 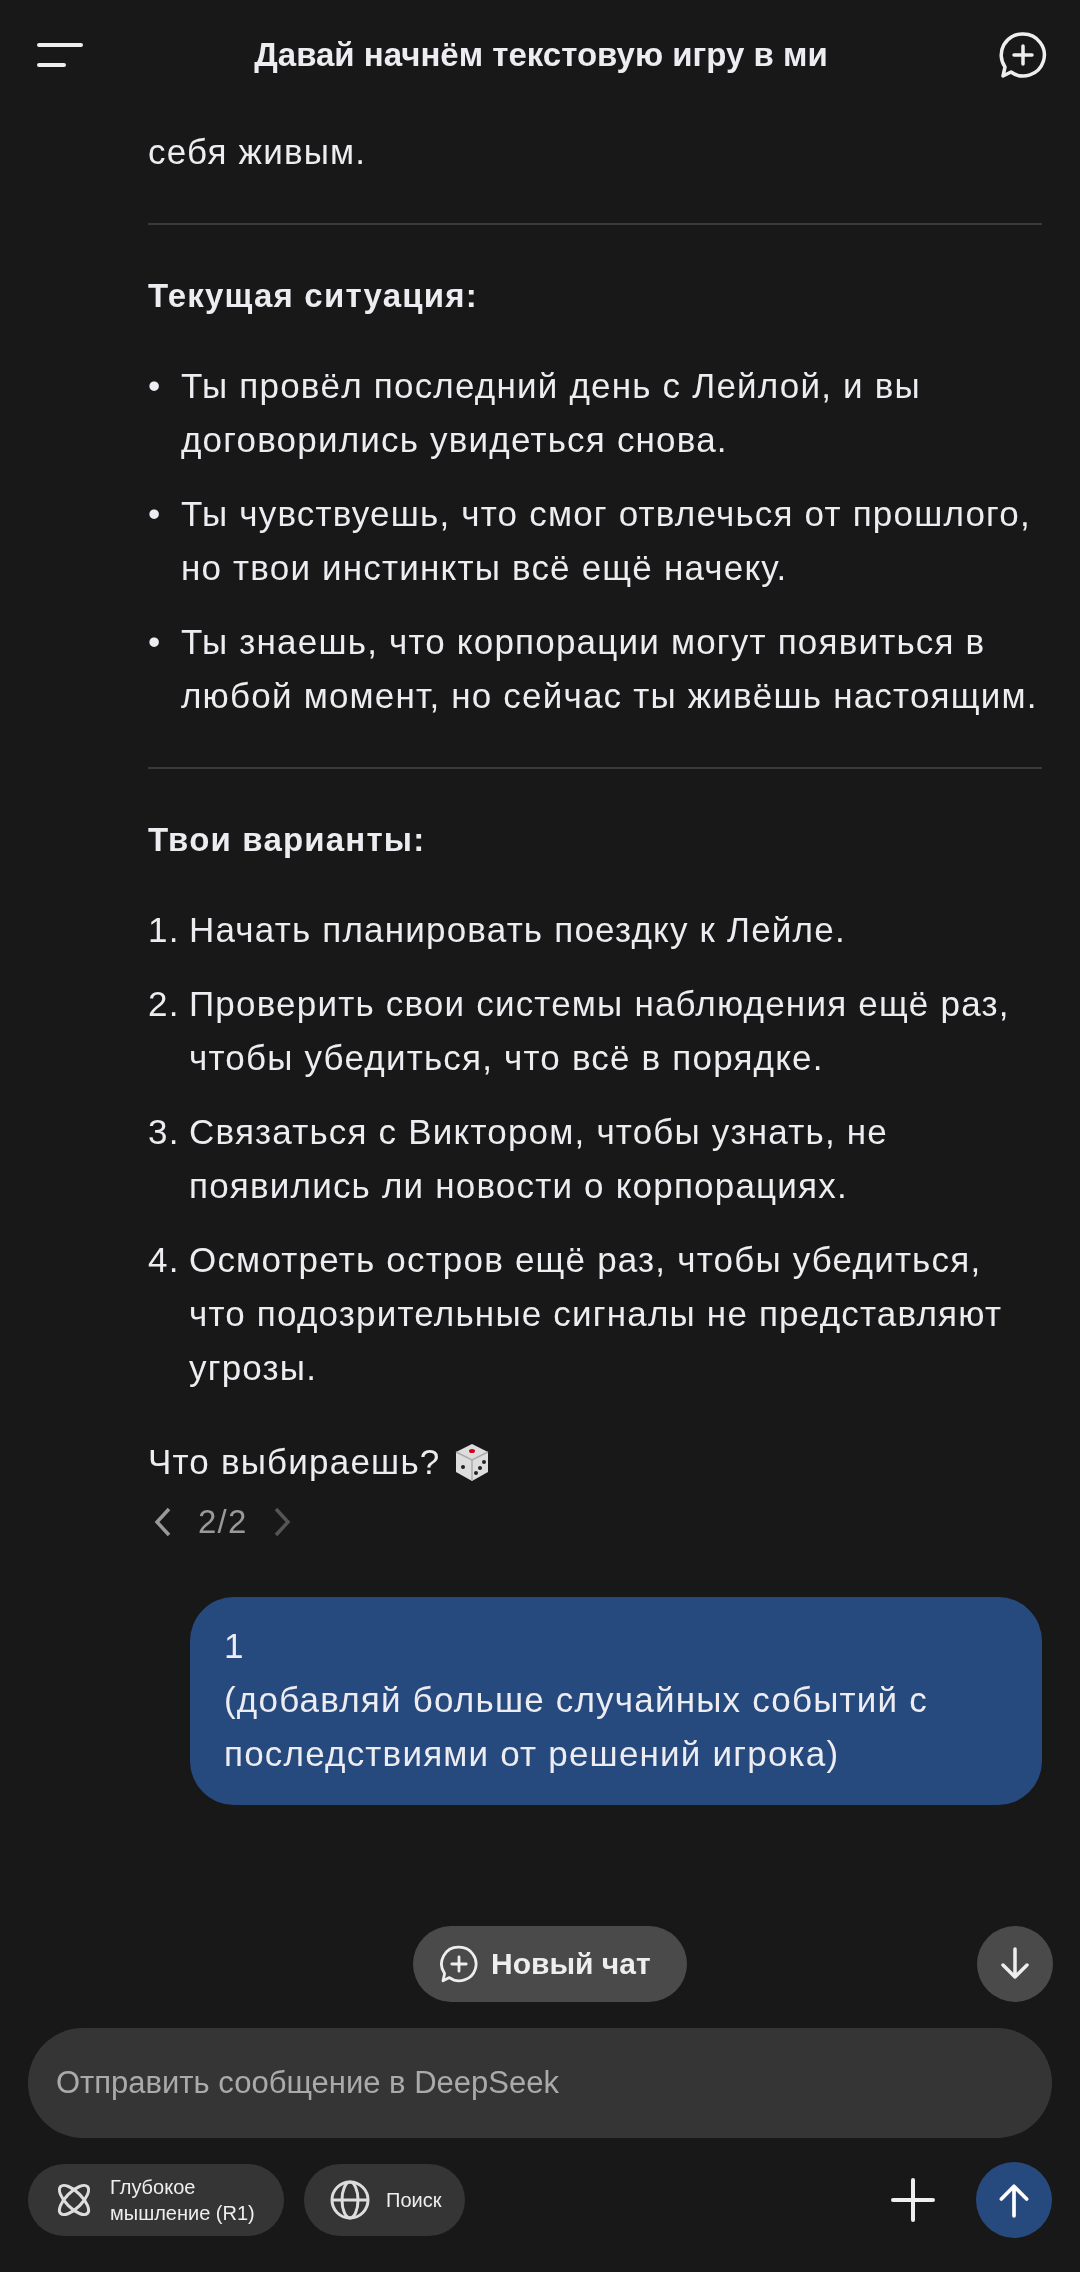 I want to click on section-heading: Текущая ситуация:, so click(x=313, y=296).